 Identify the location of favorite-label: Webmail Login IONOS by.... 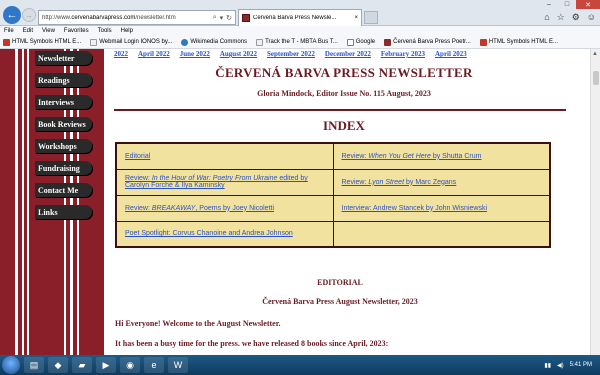
(136, 42).